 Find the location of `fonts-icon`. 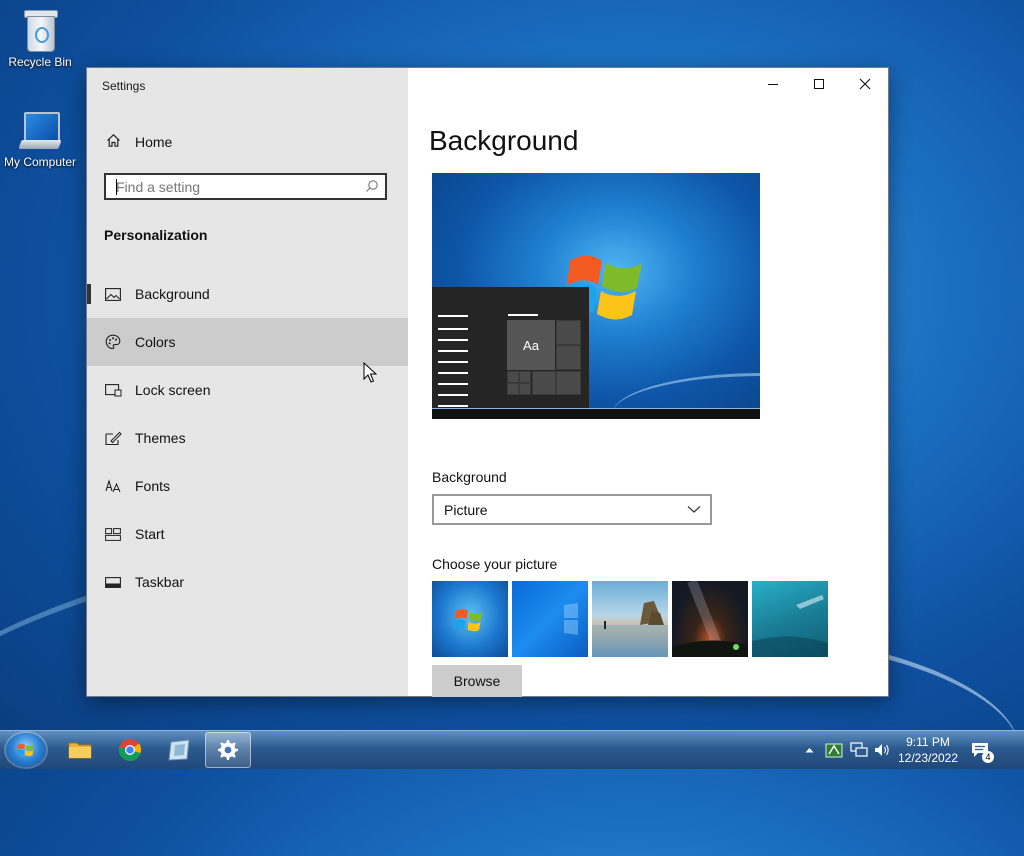

fonts-icon is located at coordinates (113, 486).